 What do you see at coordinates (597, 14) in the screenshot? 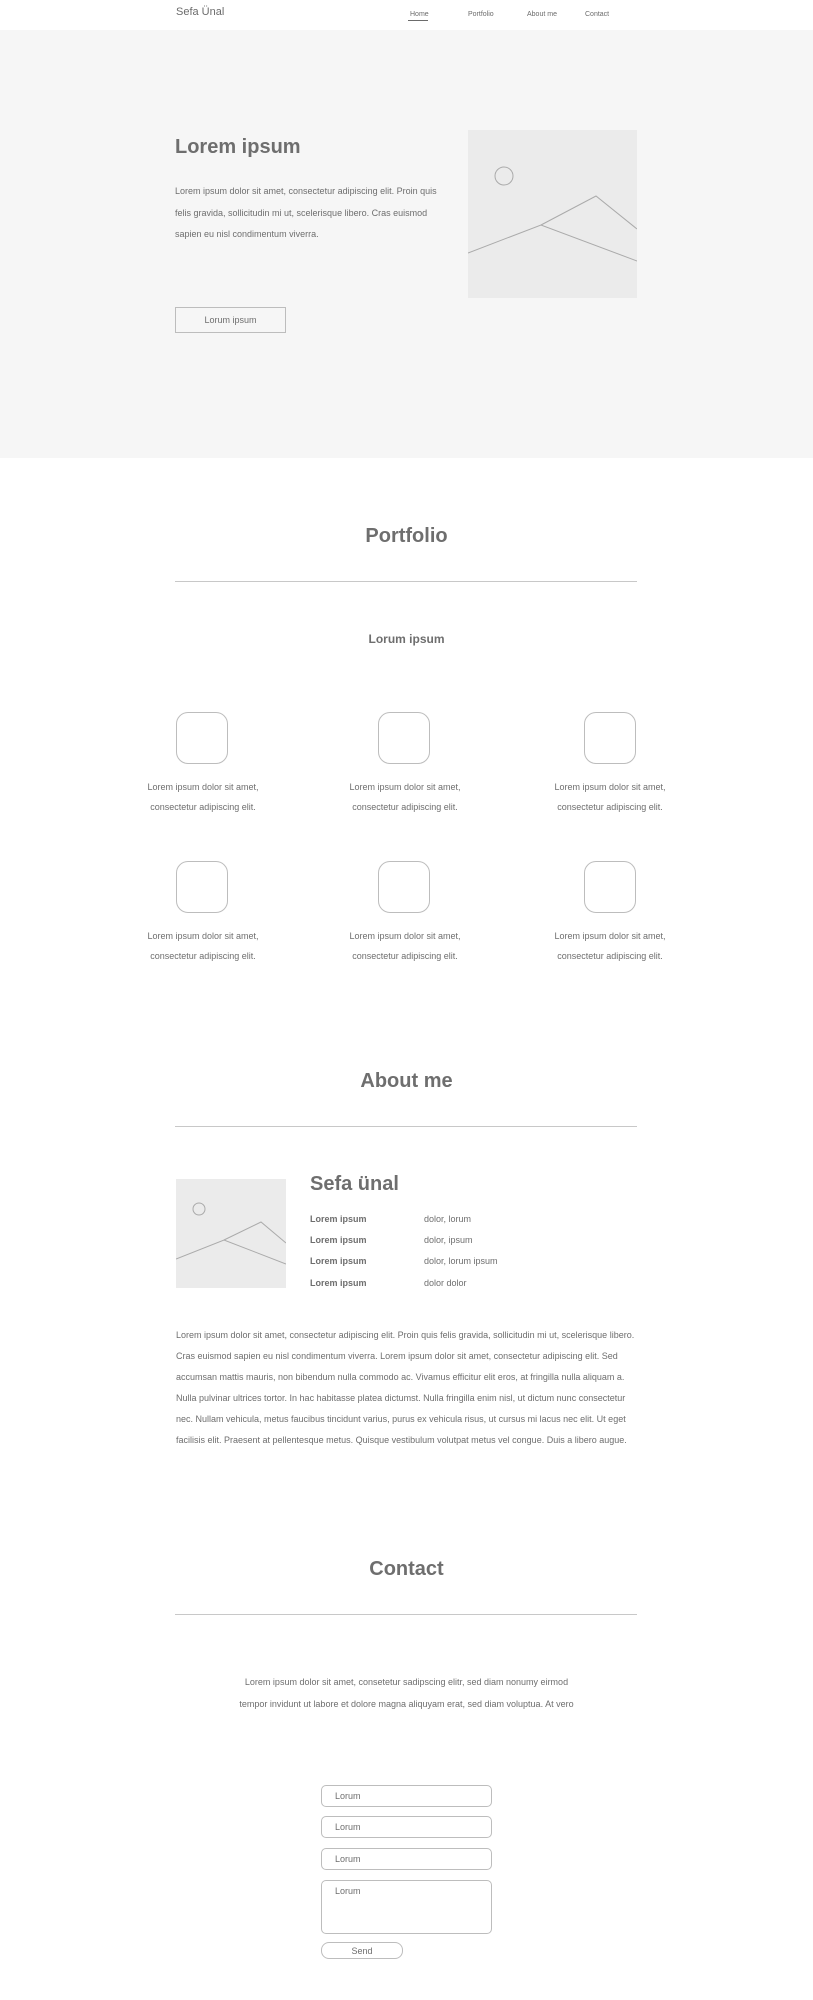
I see `nav-contact: Contact` at bounding box center [597, 14].